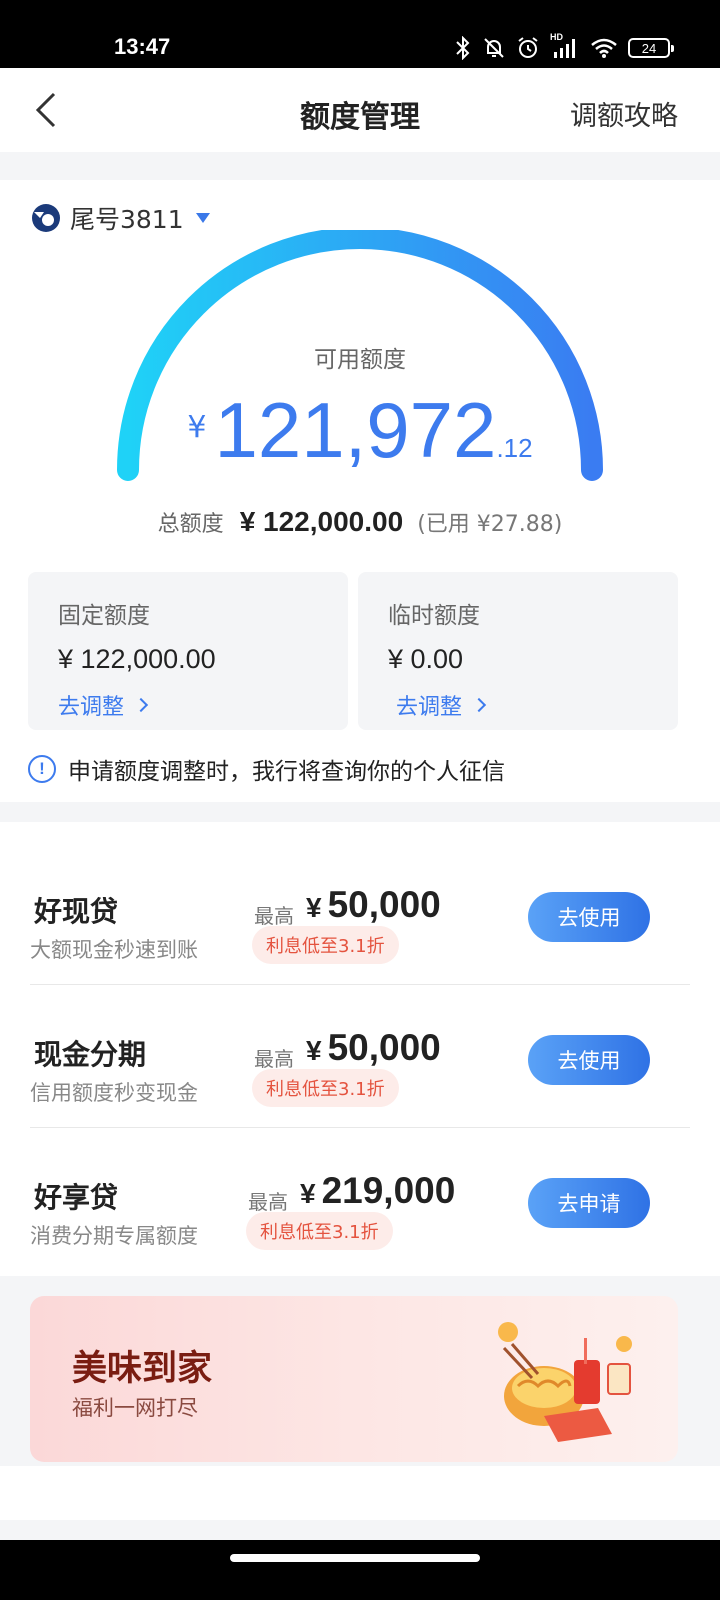 The width and height of the screenshot is (720, 1600). What do you see at coordinates (604, 48) in the screenshot?
I see `wifi-icon` at bounding box center [604, 48].